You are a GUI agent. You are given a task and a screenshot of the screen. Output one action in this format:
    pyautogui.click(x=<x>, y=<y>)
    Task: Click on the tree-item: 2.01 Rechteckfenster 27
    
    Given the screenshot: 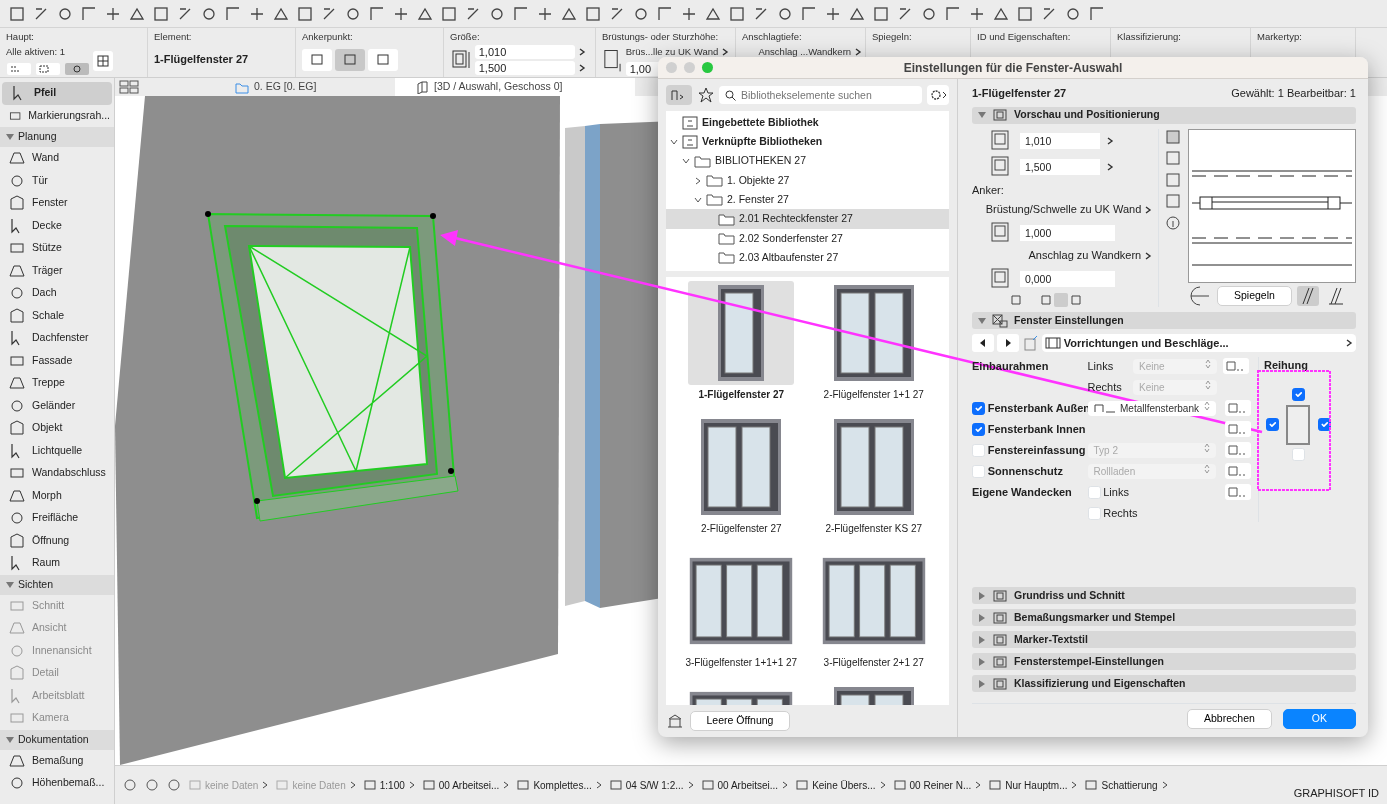 What is the action you would take?
    pyautogui.click(x=807, y=219)
    